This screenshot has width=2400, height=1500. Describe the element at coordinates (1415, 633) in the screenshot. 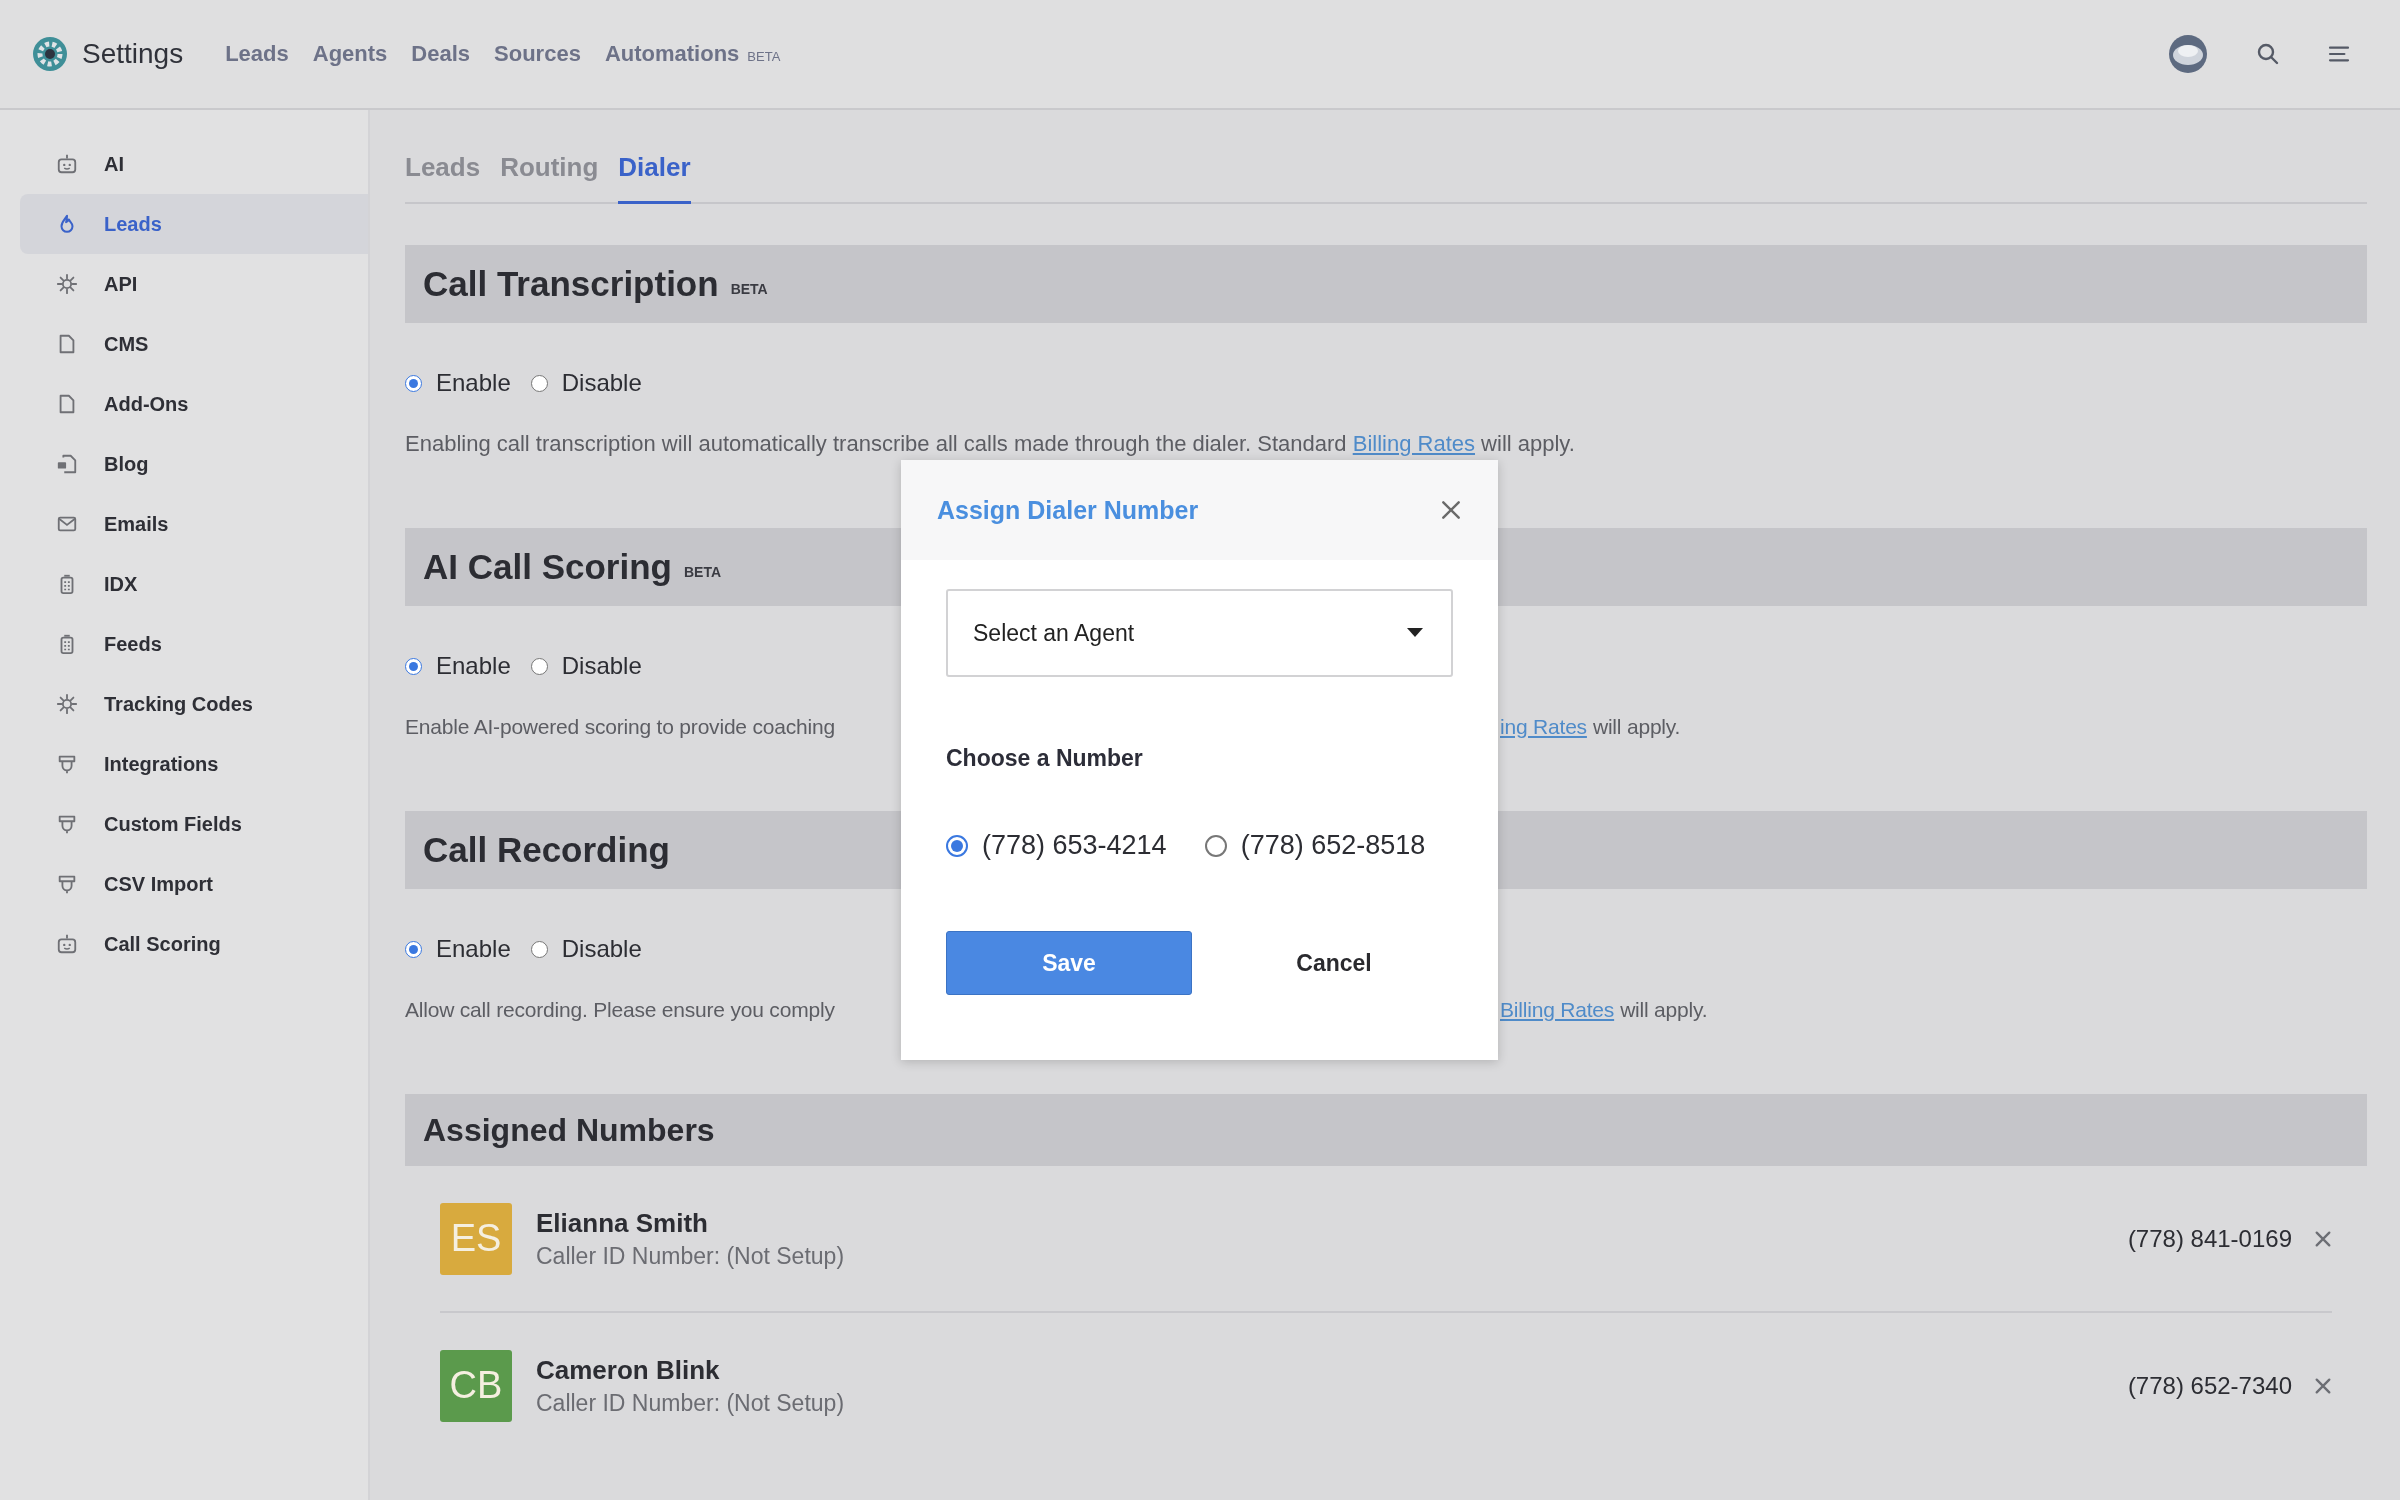

I see `caret-icon` at that location.